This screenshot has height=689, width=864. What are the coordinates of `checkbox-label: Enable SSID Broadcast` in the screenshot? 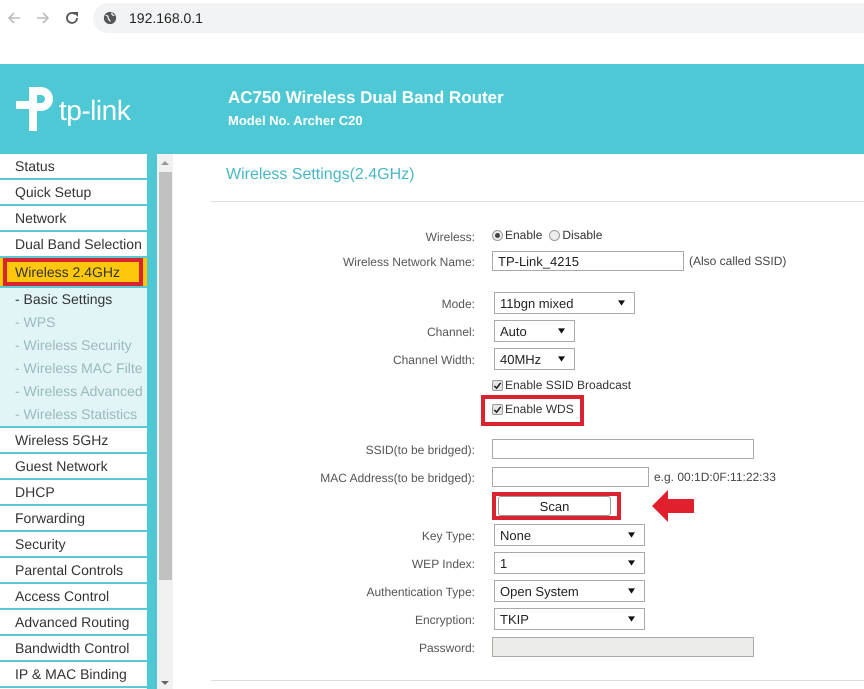 It's located at (568, 385).